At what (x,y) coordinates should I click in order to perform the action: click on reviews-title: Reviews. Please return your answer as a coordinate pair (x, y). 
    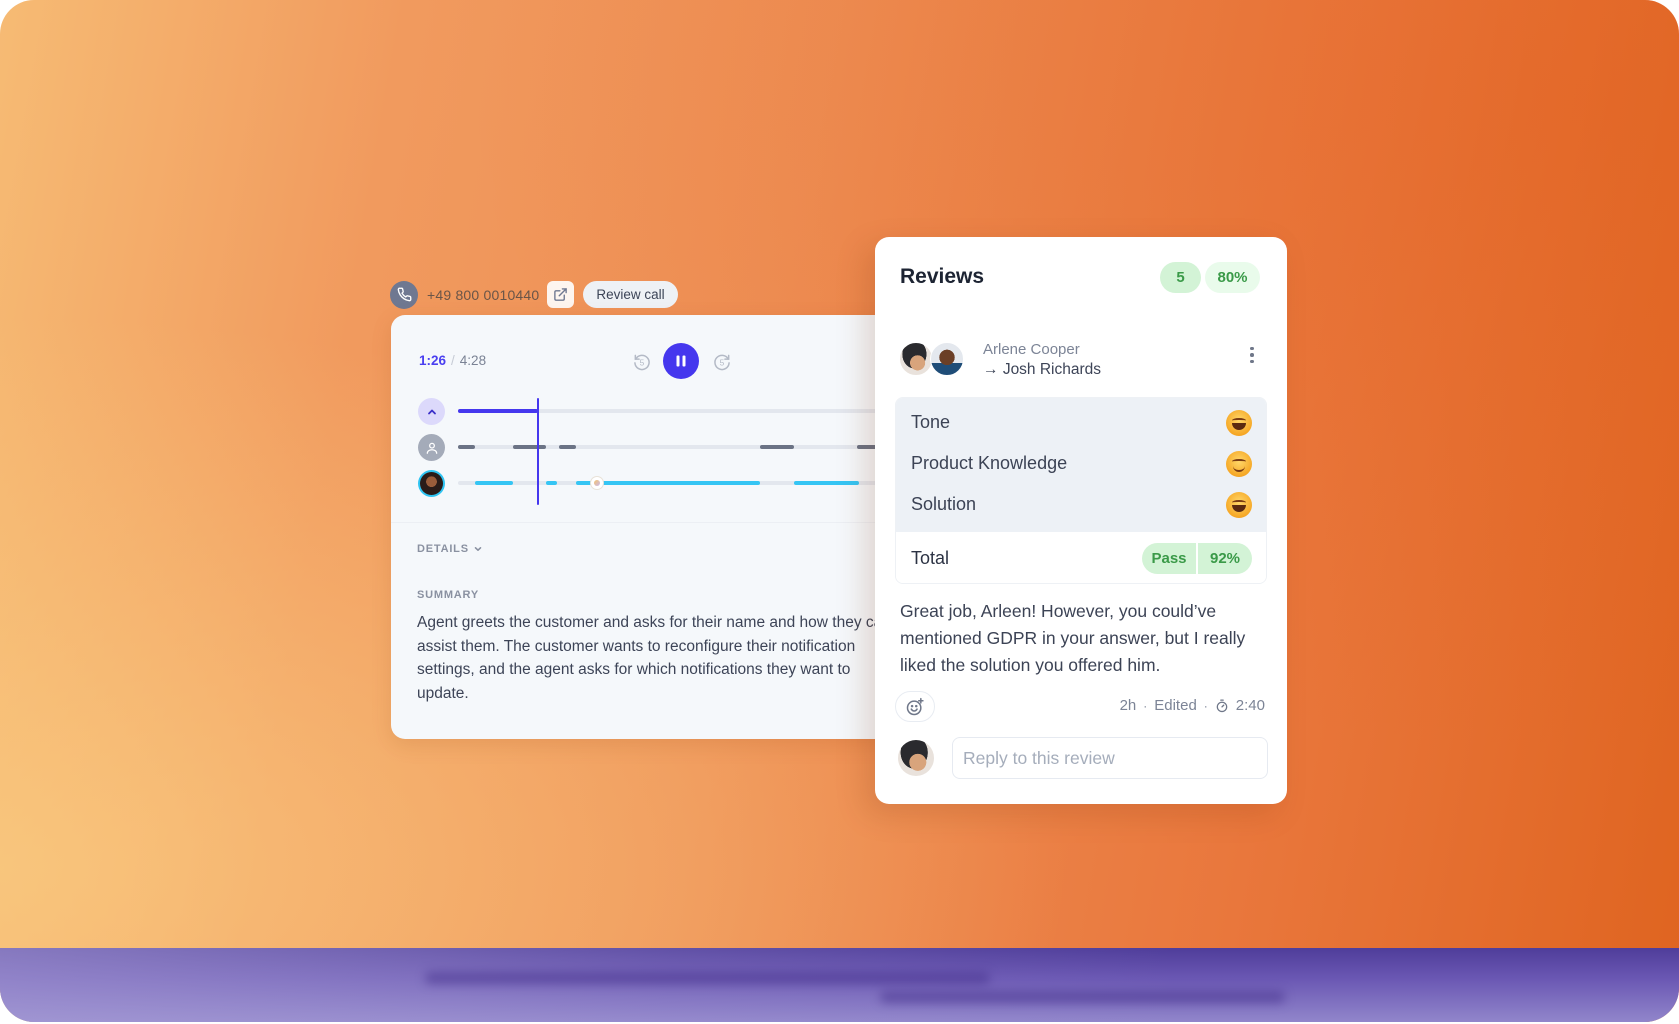
    Looking at the image, I should click on (942, 276).